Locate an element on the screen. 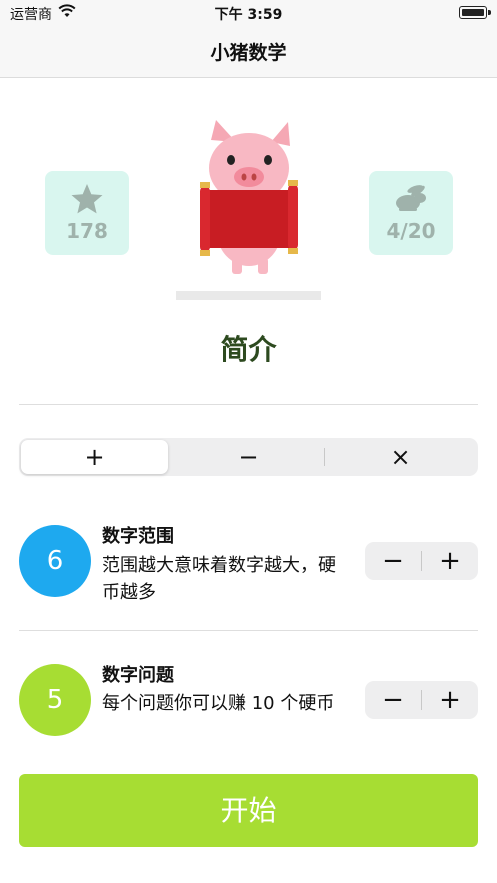 This screenshot has width=497, height=883. segment-separator is located at coordinates (324, 457).